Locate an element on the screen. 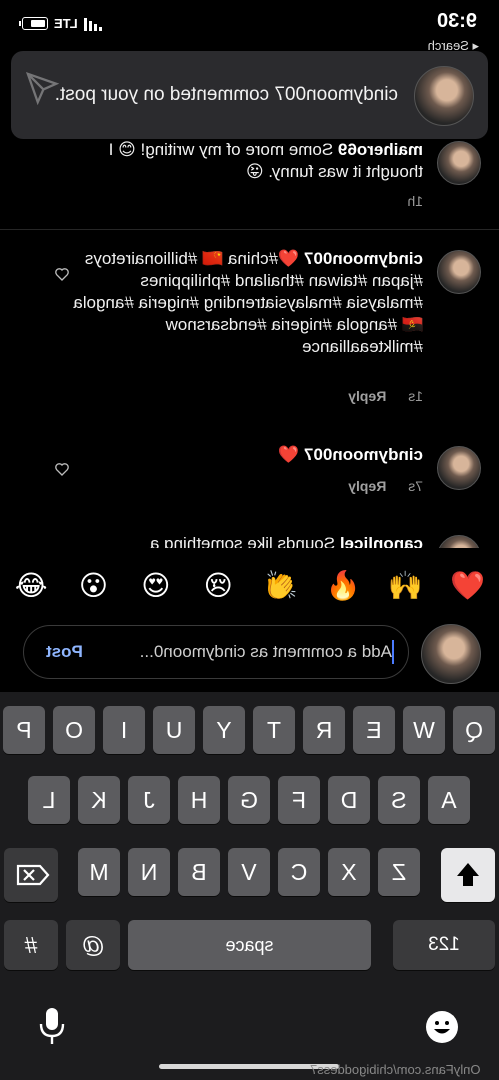 The height and width of the screenshot is (1080, 499). status-icons: LTE is located at coordinates (62, 23).